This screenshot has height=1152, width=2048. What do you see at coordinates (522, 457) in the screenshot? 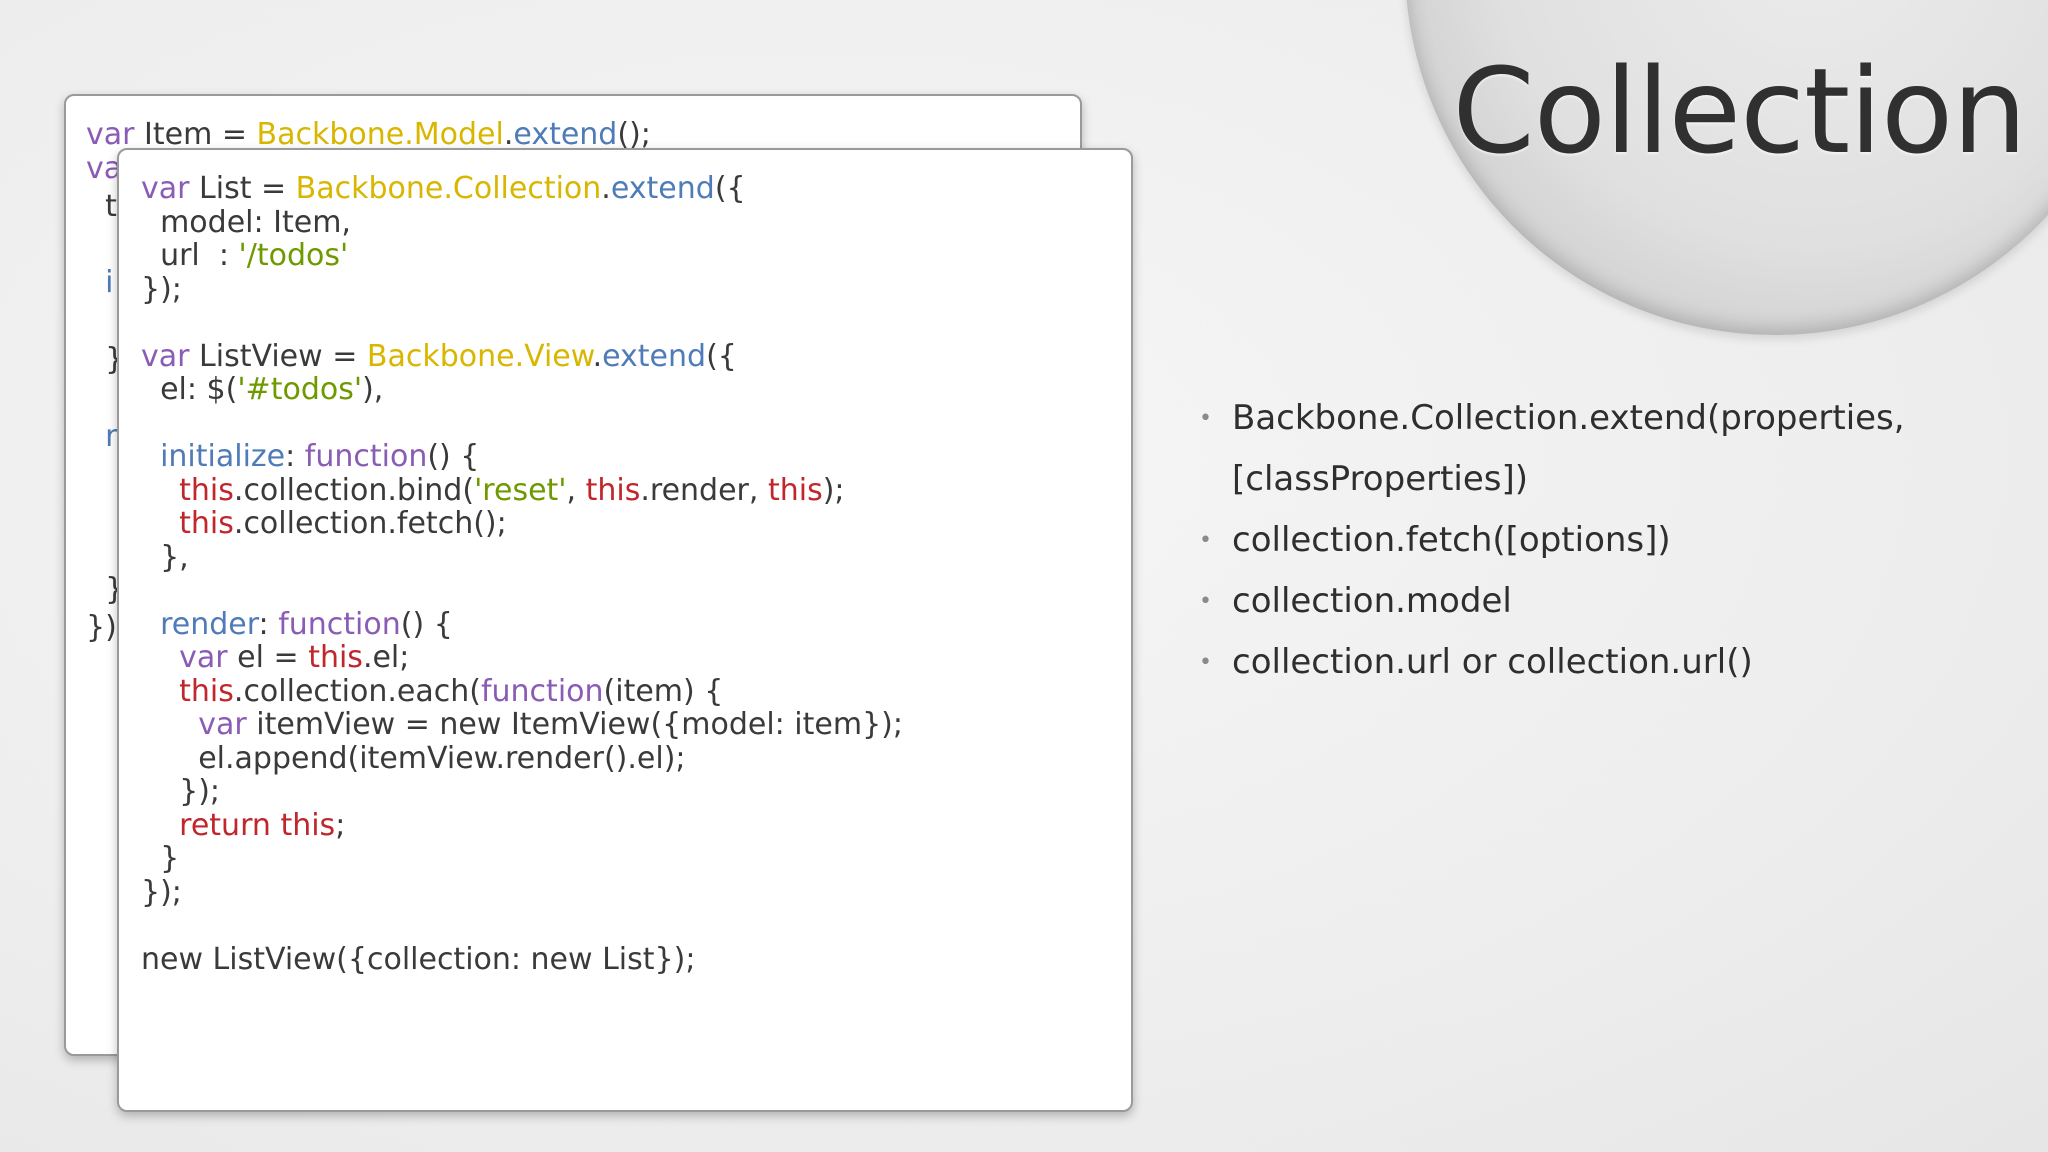
I see `code-line: initialize: function() {` at bounding box center [522, 457].